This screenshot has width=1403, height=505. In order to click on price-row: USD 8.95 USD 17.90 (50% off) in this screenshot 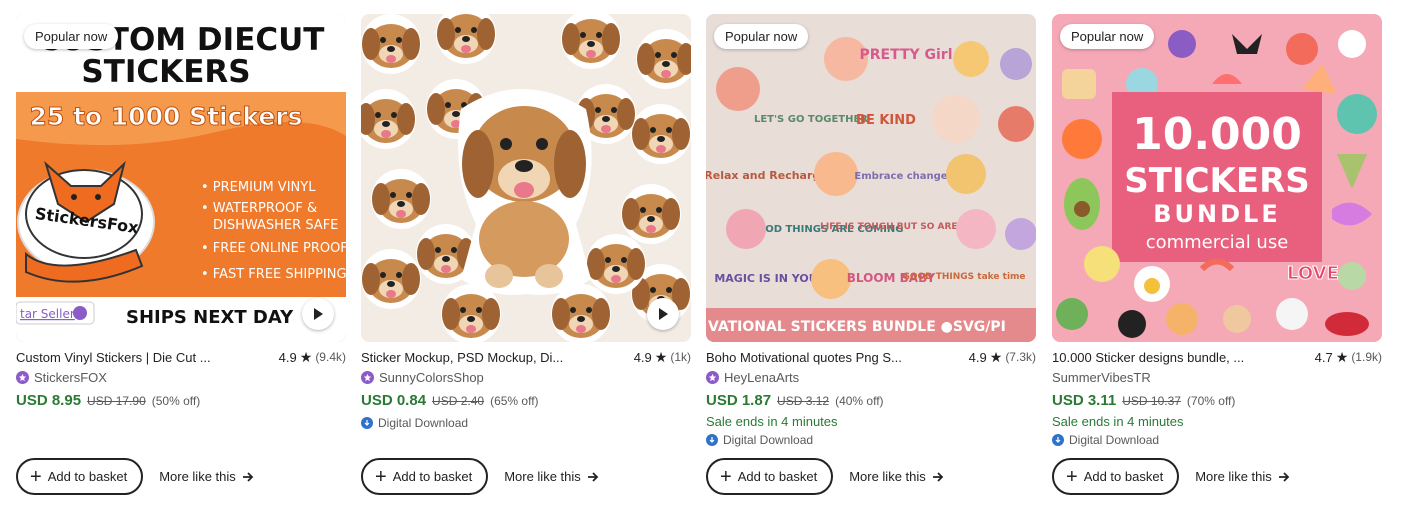, I will do `click(181, 402)`.